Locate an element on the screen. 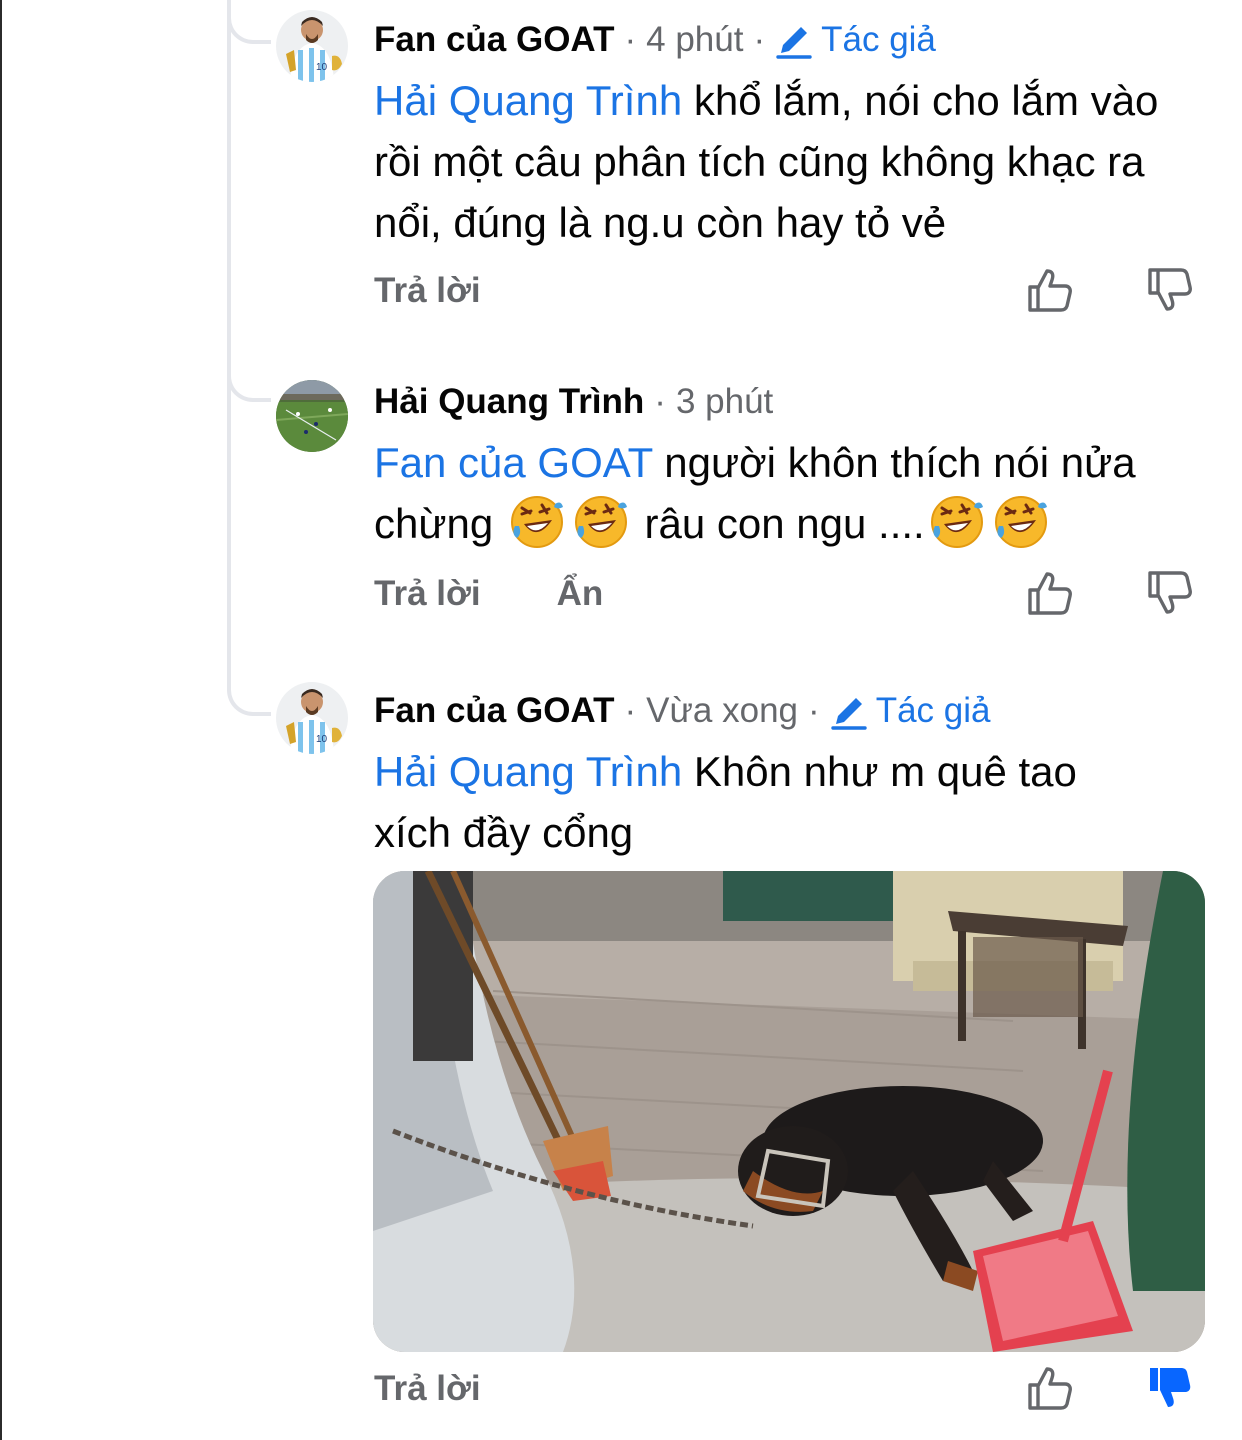 This screenshot has height=1440, width=1242. comment-header: Fan của GOAT · Vừa xong · Tác giả is located at coordinates (682, 711).